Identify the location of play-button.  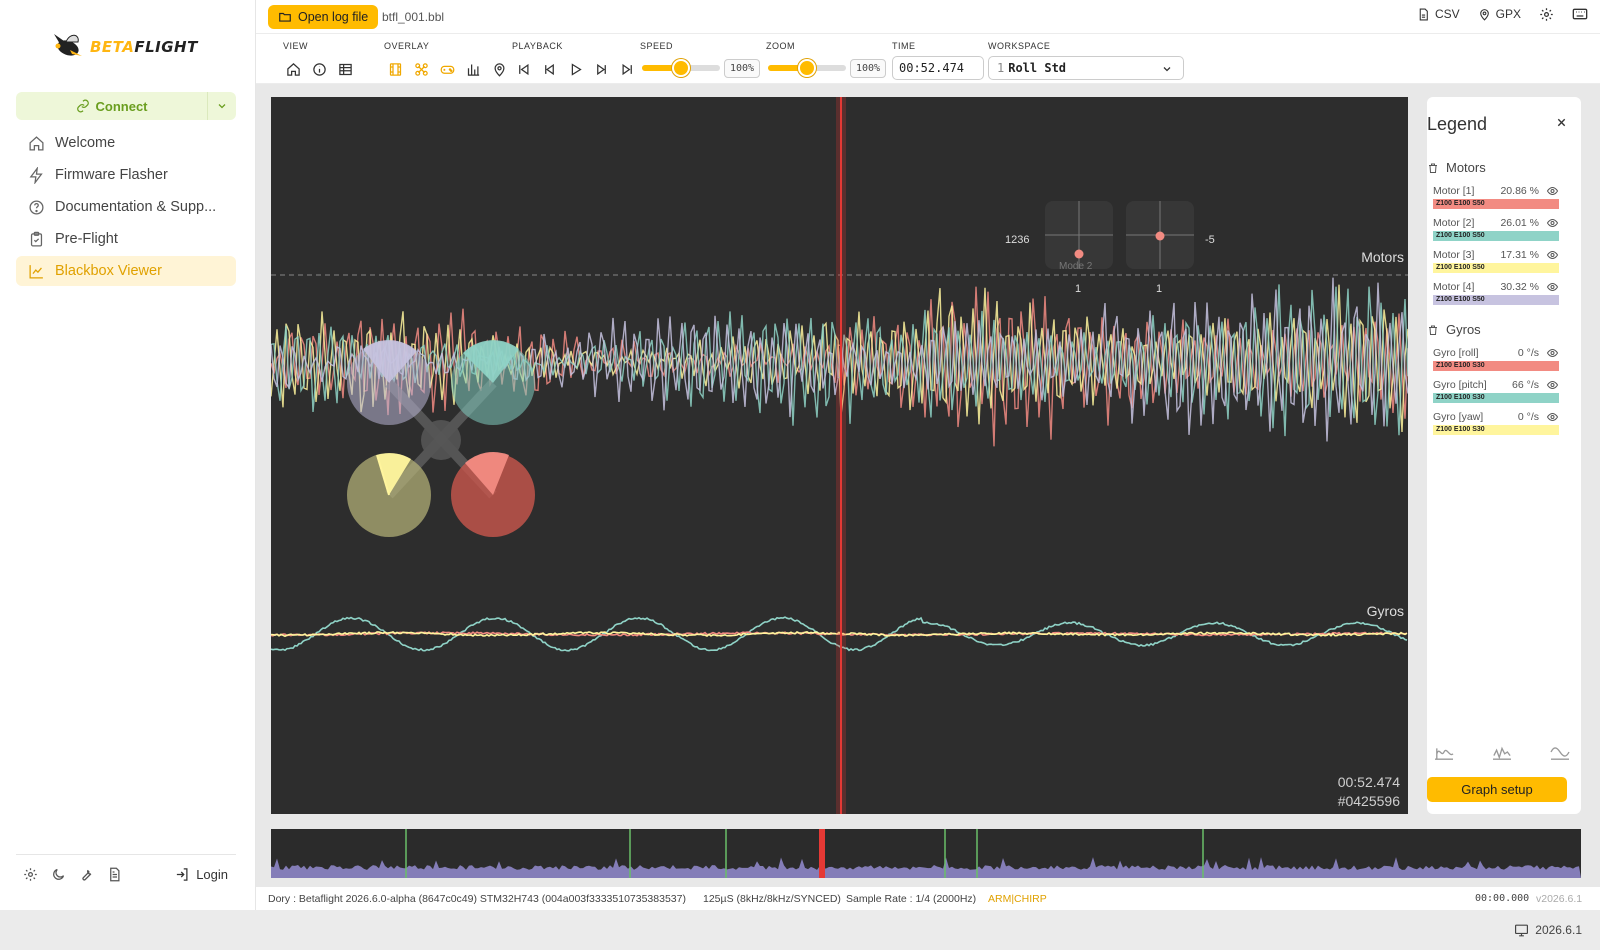
(575, 69).